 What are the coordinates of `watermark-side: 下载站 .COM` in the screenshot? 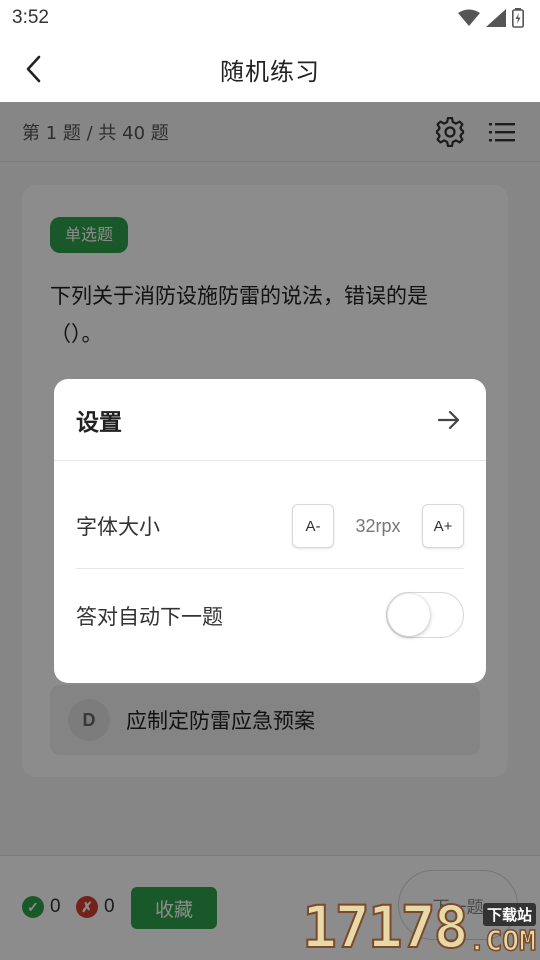 It's located at (502, 930).